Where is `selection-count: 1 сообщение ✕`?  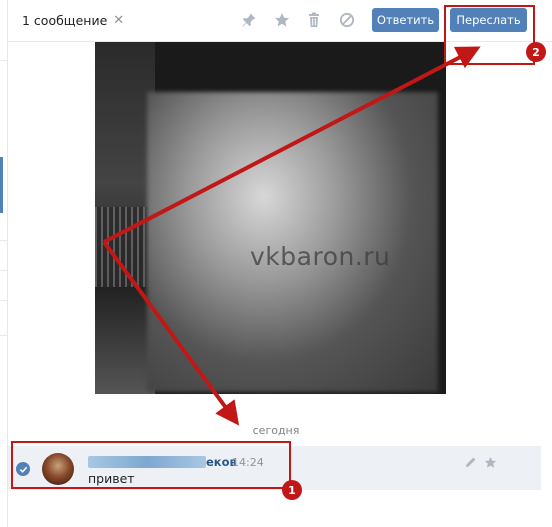 selection-count: 1 сообщение ✕ is located at coordinates (73, 20).